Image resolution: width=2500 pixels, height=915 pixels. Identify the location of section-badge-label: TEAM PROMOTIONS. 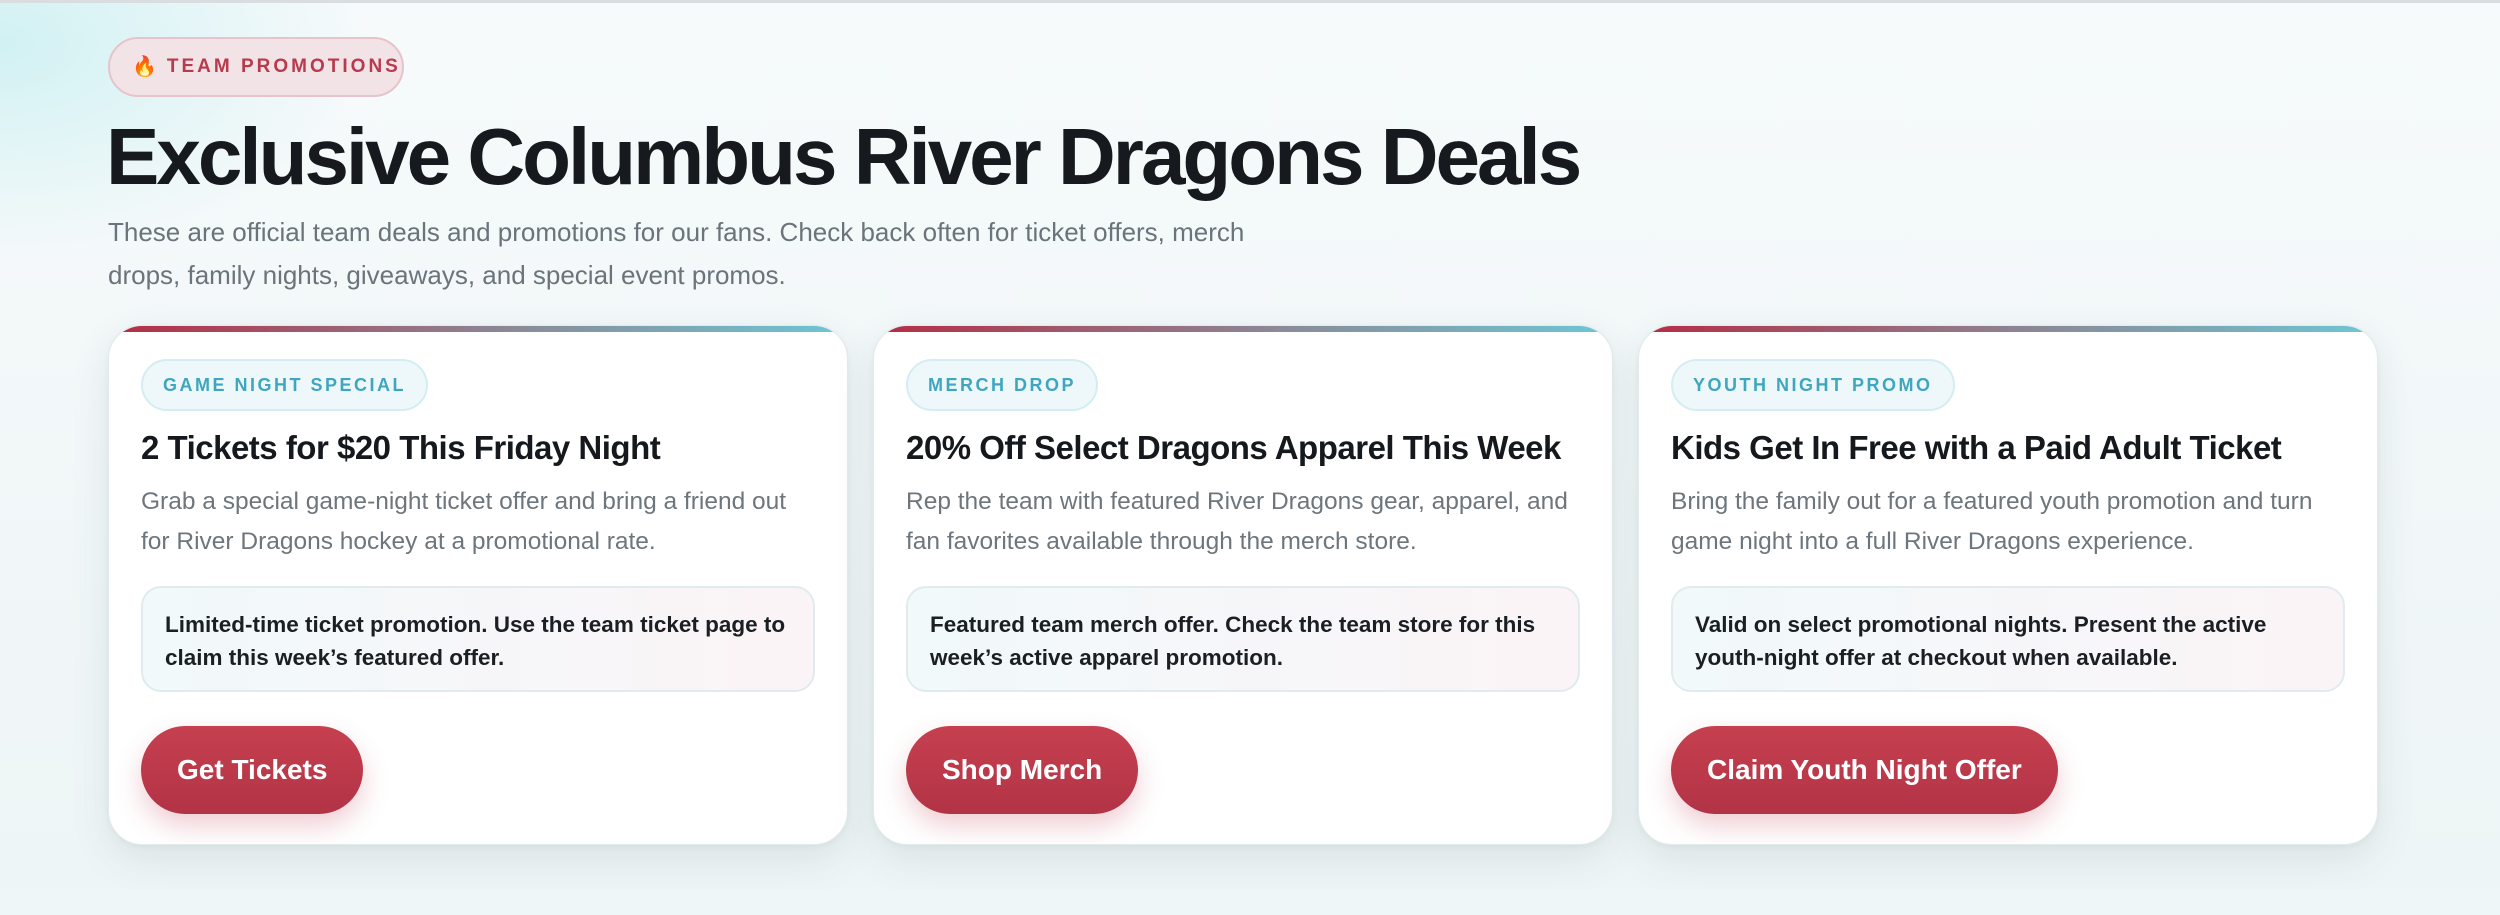
(283, 66).